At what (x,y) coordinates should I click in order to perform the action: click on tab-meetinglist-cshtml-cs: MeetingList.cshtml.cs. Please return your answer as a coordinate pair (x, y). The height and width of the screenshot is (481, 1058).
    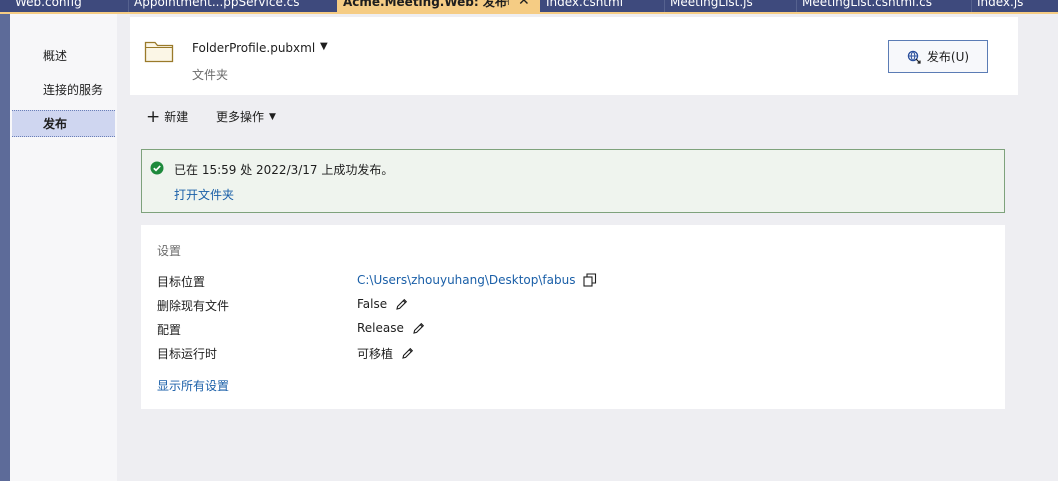
    Looking at the image, I should click on (883, 6).